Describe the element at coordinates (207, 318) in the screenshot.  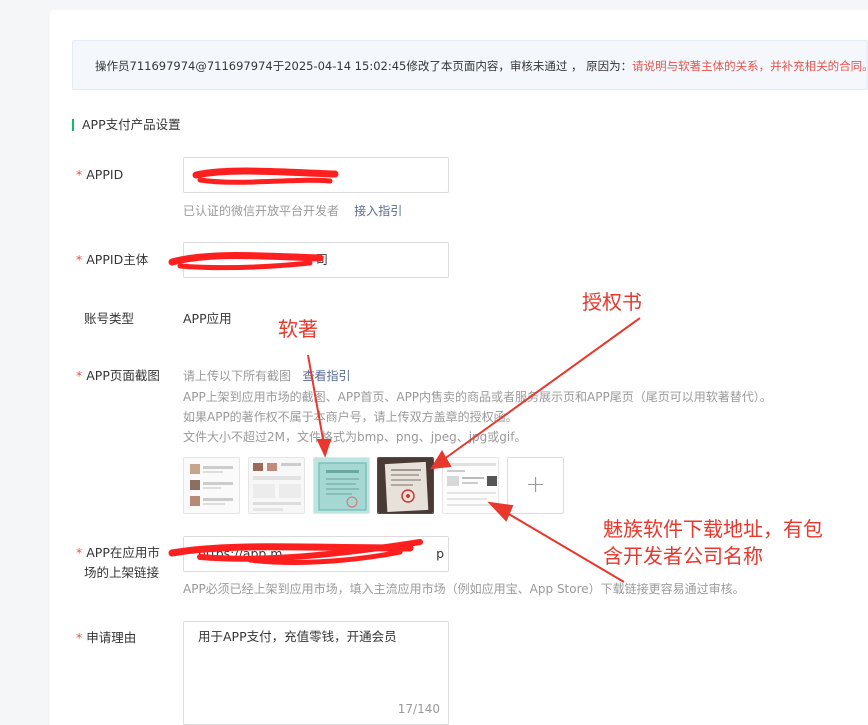
I see `account-type-value: APP应用` at that location.